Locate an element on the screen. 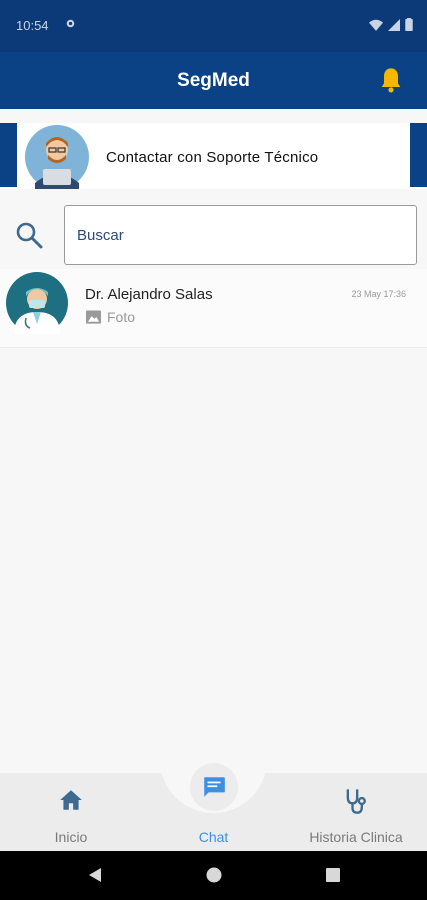  chat-timestamp: 23 May 17:36 is located at coordinates (378, 294).